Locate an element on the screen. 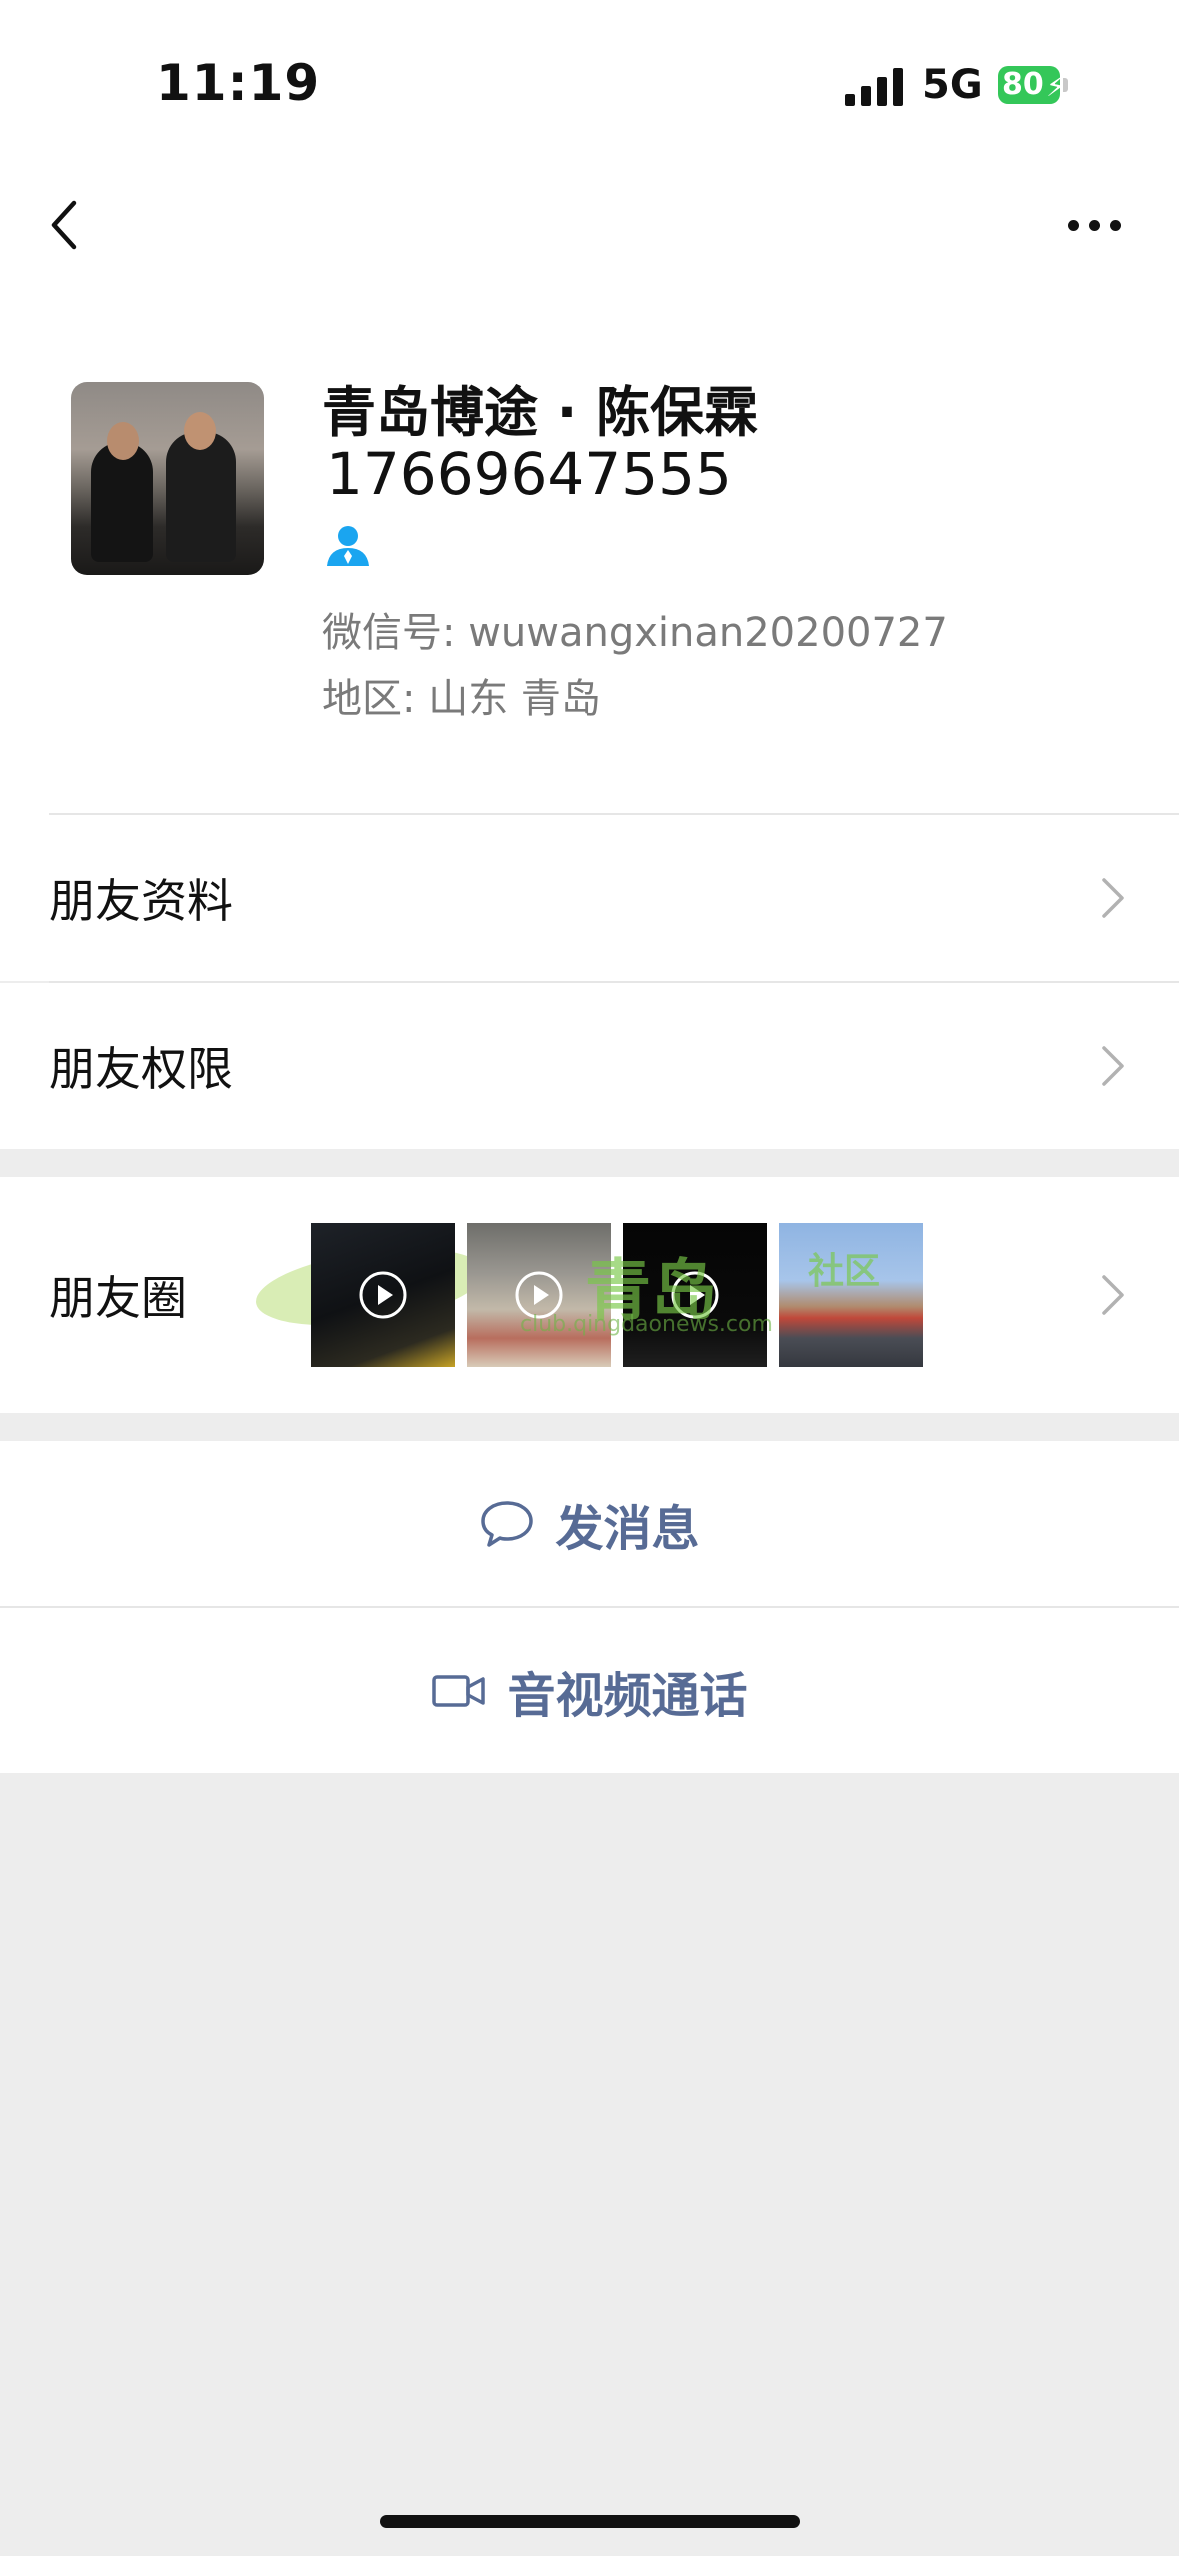  status-bar: 11:19 5G 80 ⚡ is located at coordinates (589, 75).